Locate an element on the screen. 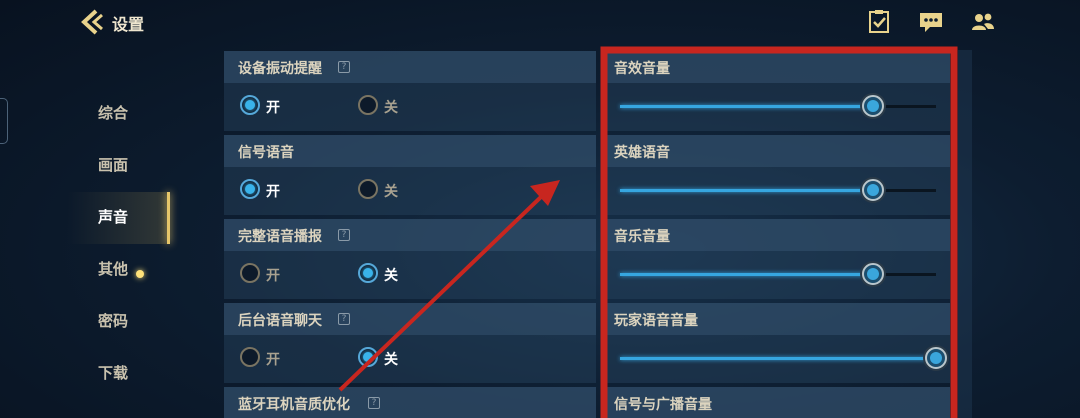 The width and height of the screenshot is (1080, 418). volume-hero-voice: 英雄语音 is located at coordinates (777, 175).